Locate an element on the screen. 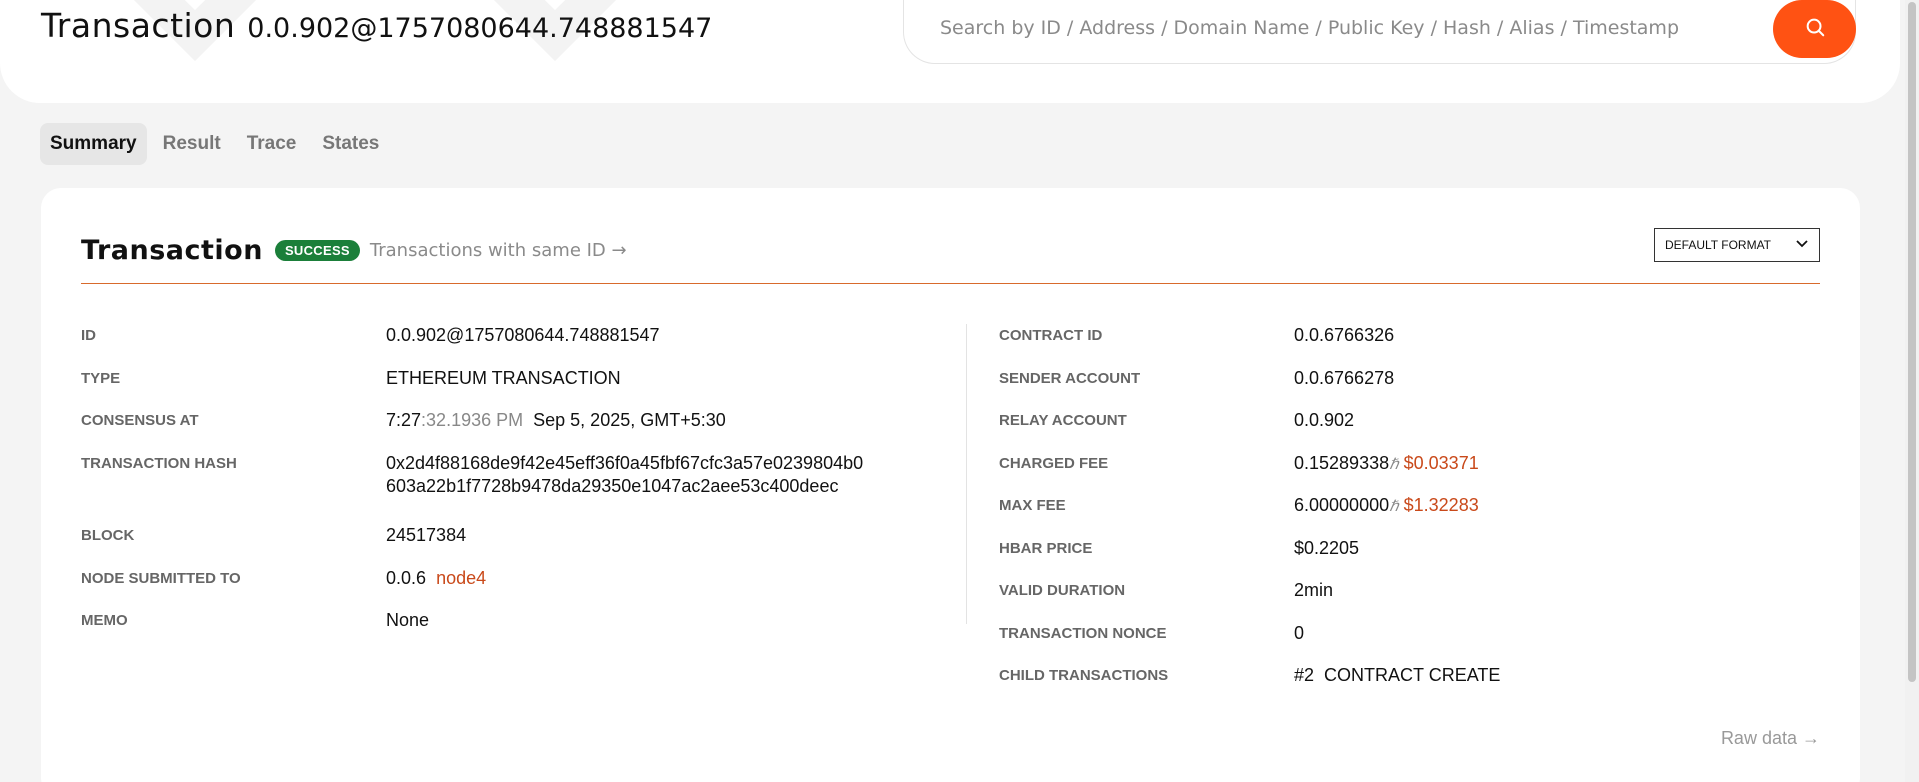  prop-value: 0.0.6 node4 is located at coordinates (436, 578).